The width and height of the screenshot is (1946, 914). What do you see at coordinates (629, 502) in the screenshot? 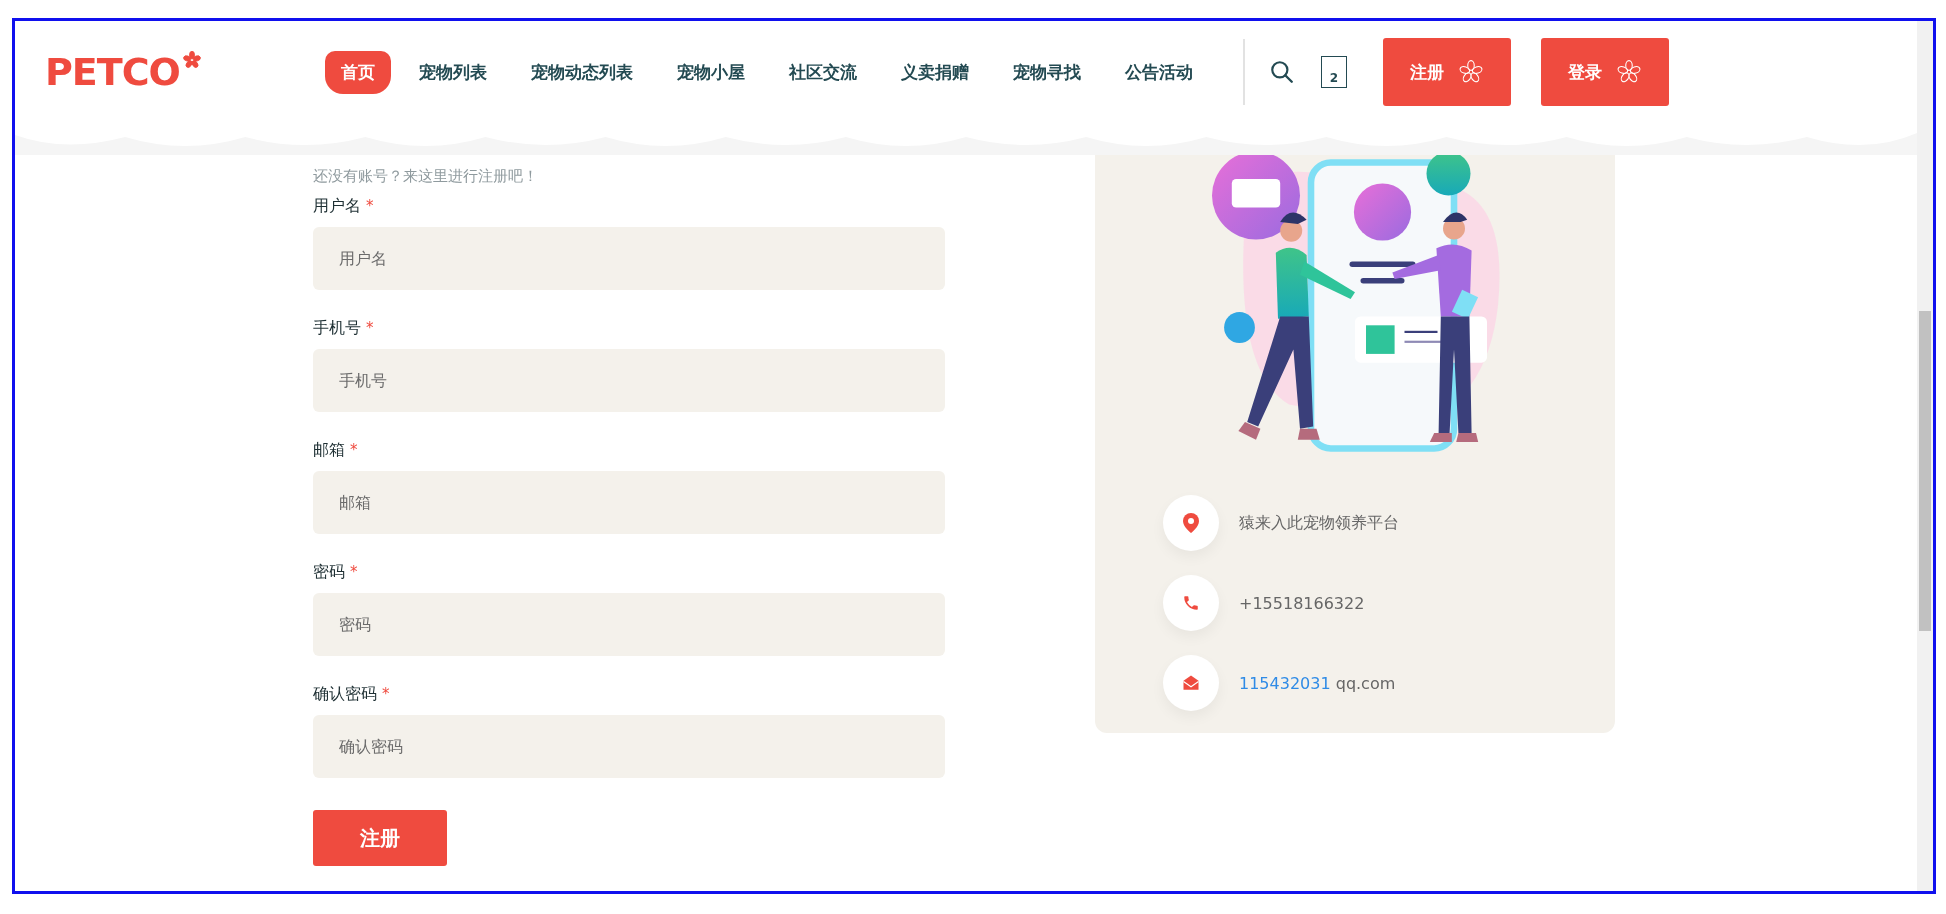
I see `input-field: 邮箱` at bounding box center [629, 502].